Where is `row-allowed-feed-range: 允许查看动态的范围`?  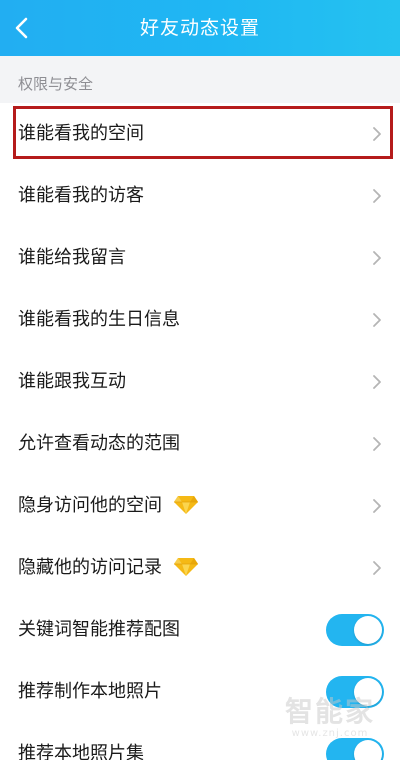
row-allowed-feed-range: 允许查看动态的范围 is located at coordinates (200, 444).